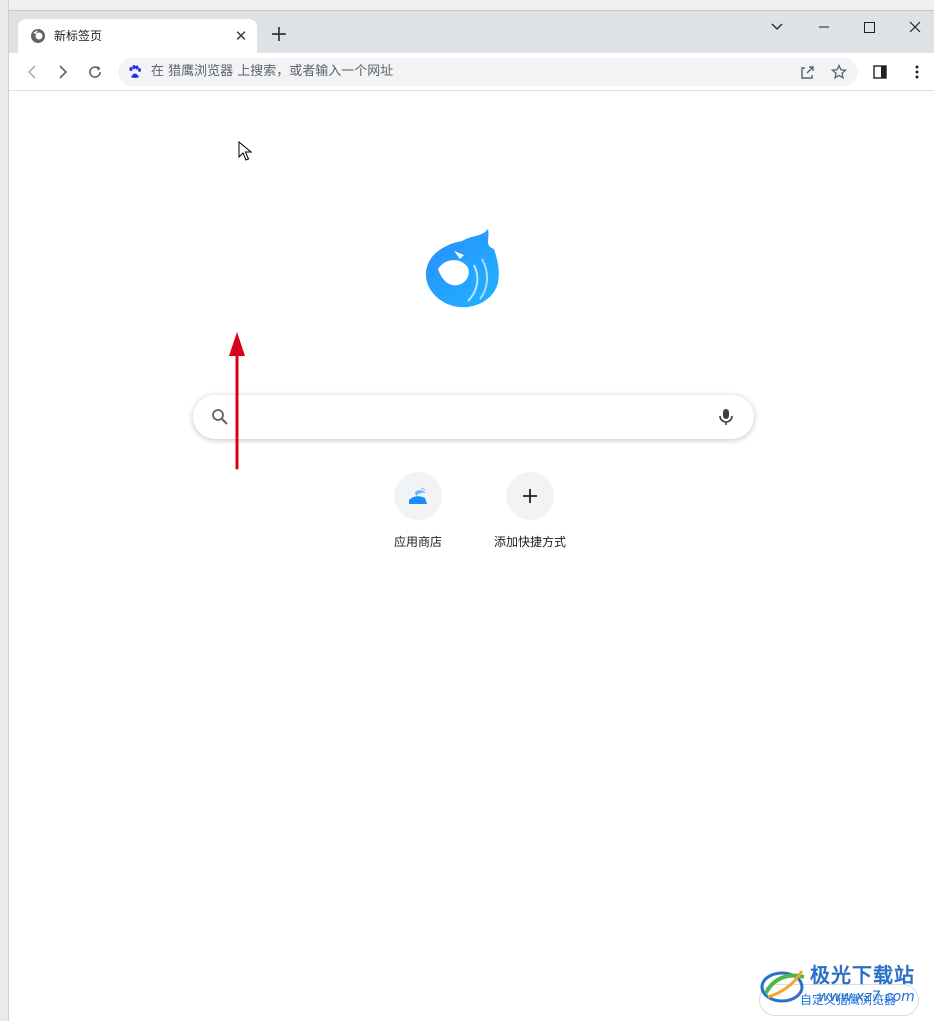  Describe the element at coordinates (869, 27) in the screenshot. I see `maximize-icon` at that location.